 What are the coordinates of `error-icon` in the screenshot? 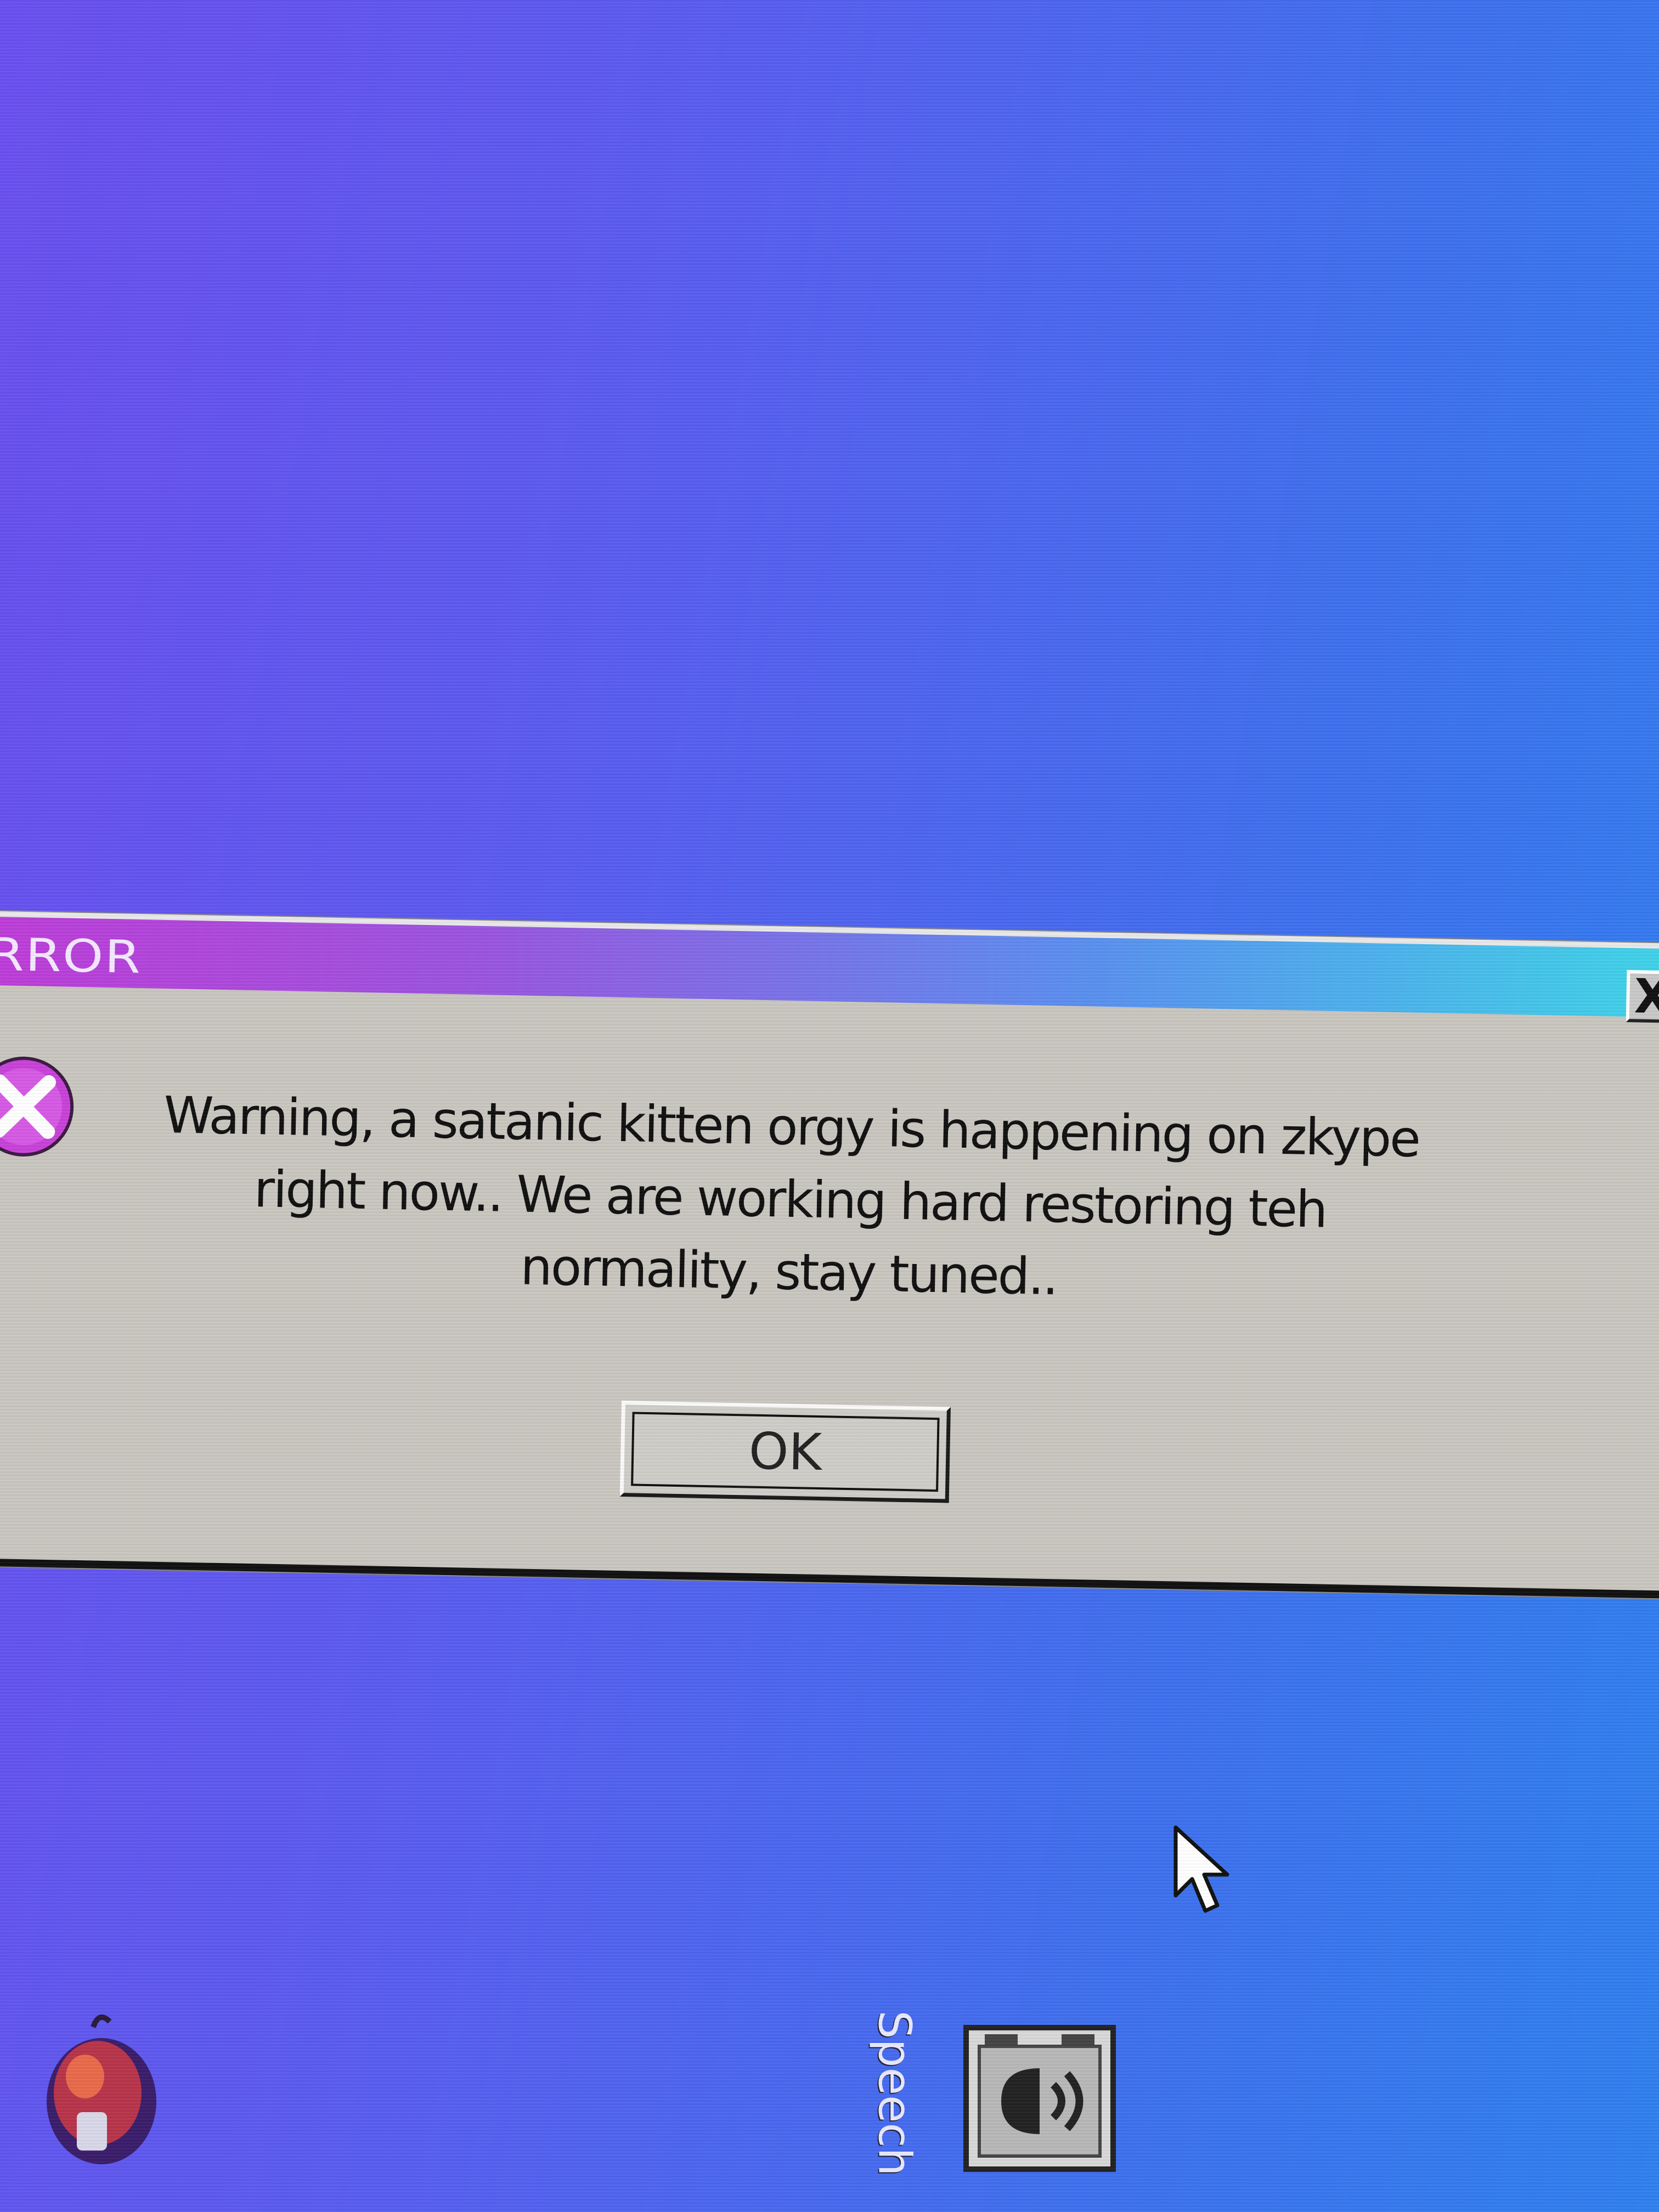 It's located at (37, 1107).